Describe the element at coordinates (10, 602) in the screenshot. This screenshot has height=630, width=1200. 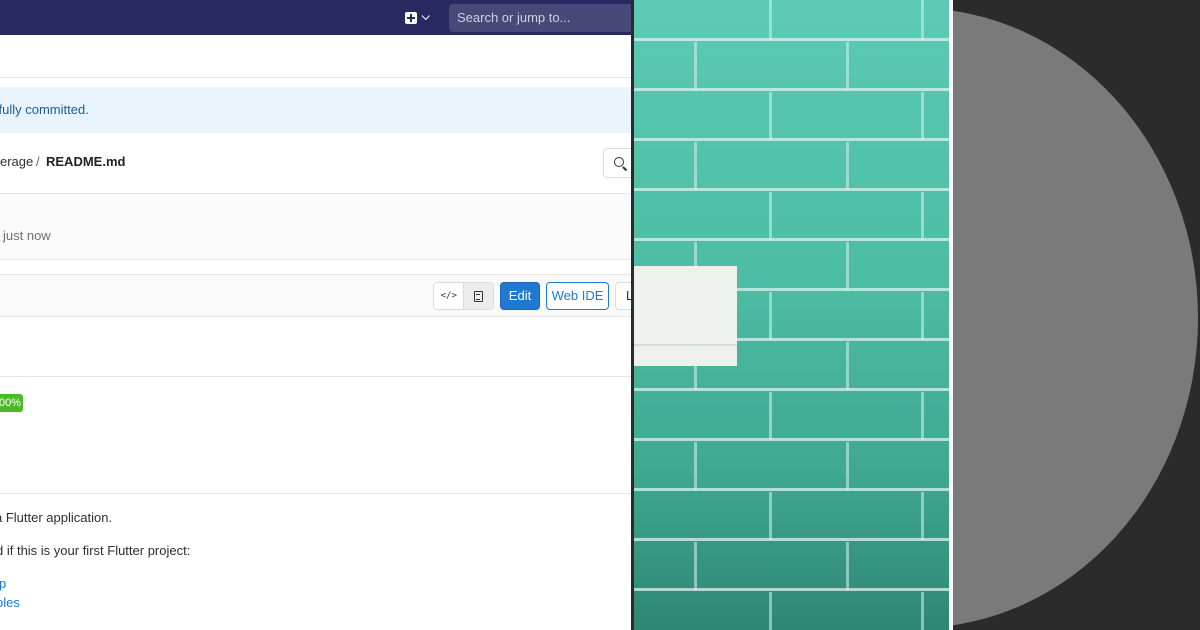
I see `readme-link: ples` at that location.